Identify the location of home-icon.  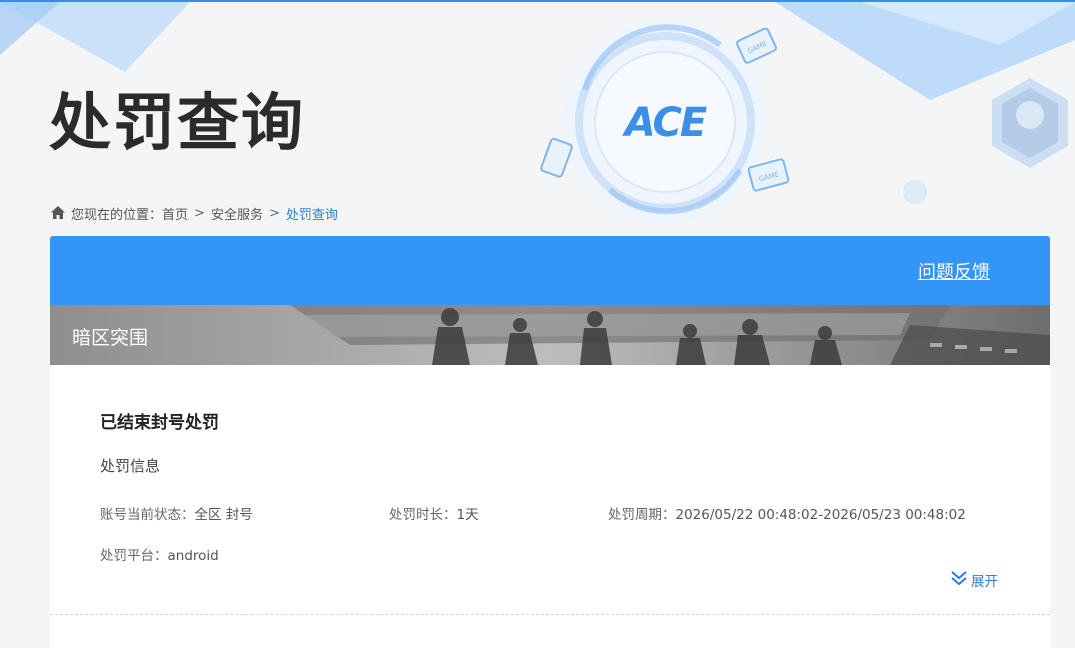
(58, 213).